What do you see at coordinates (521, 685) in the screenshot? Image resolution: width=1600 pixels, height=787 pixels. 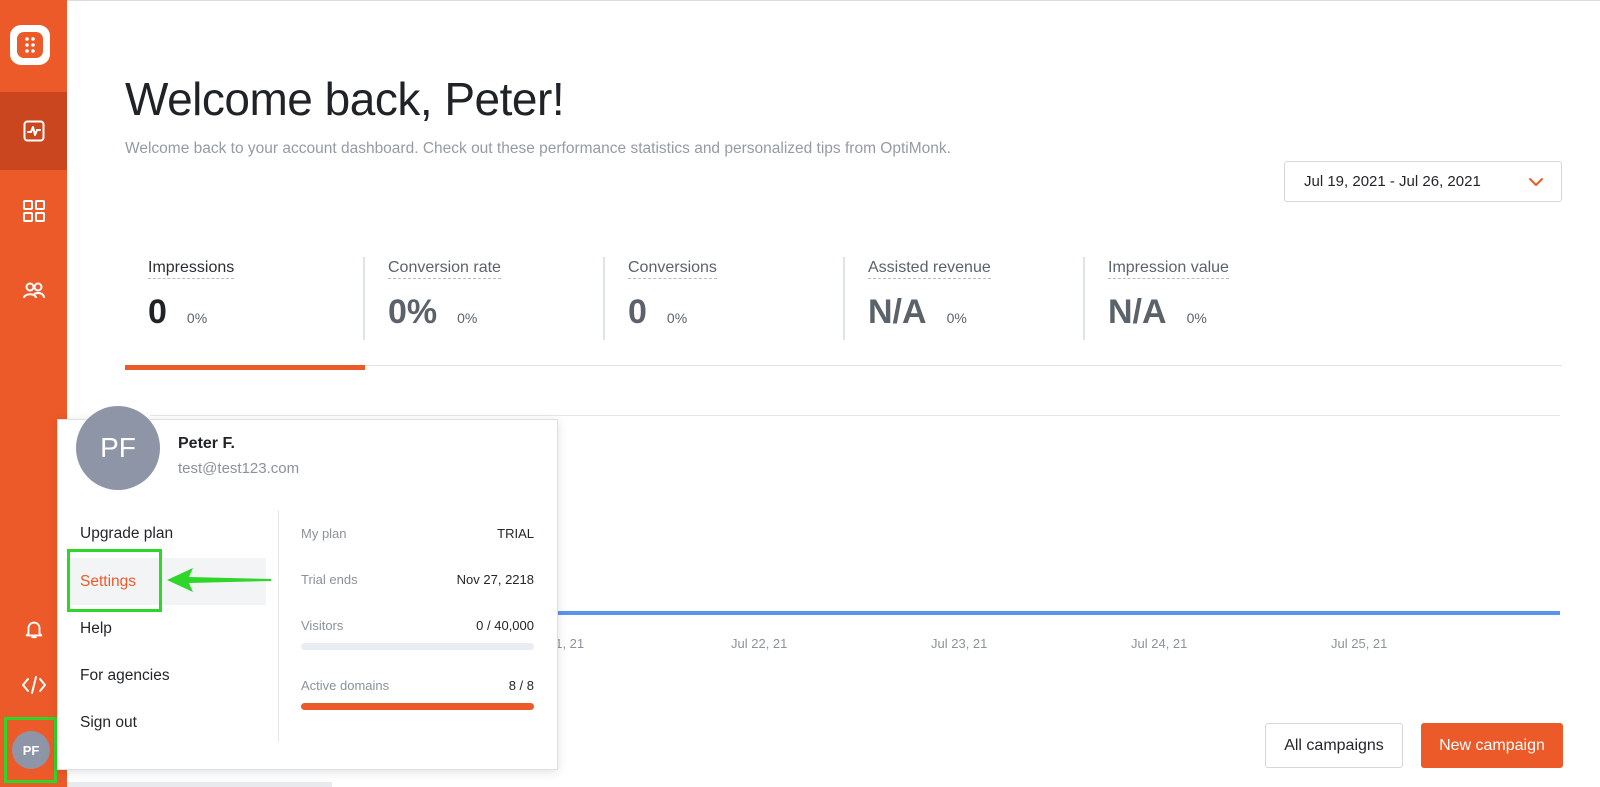 I see `active-domains-value: 8 / 8` at bounding box center [521, 685].